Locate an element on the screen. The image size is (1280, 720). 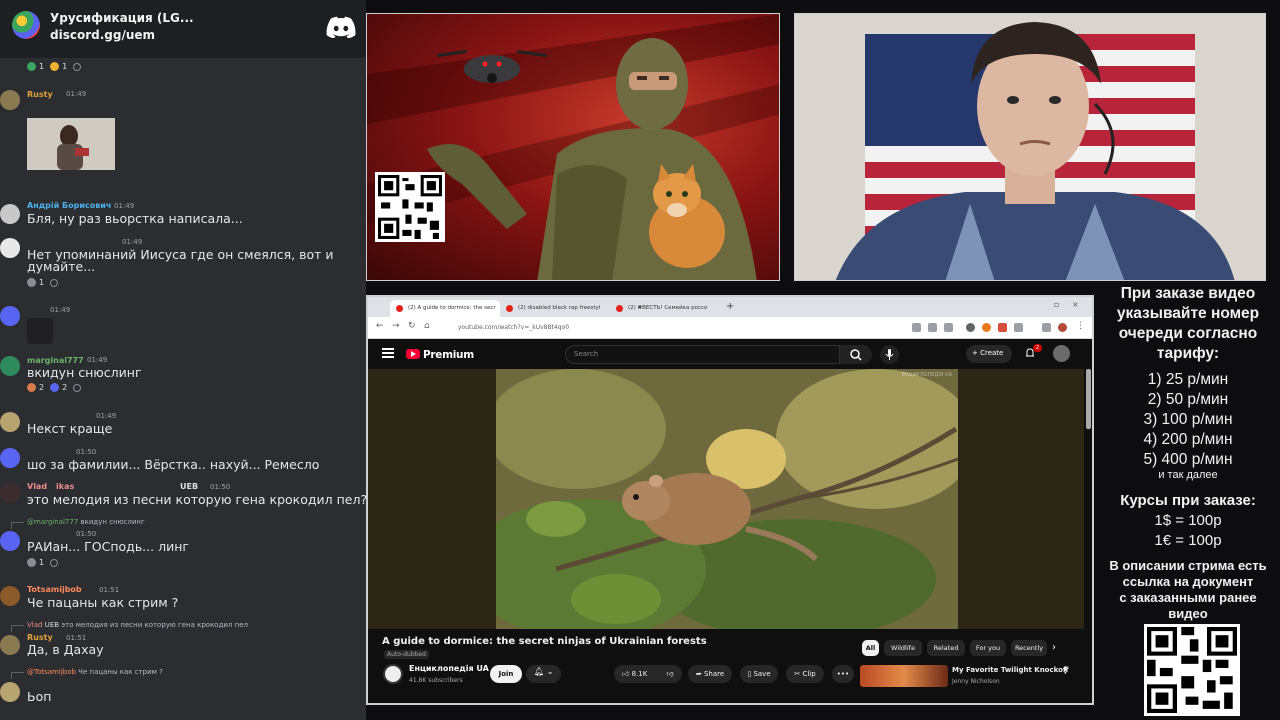
youtube-logo-icon is located at coordinates (413, 354).